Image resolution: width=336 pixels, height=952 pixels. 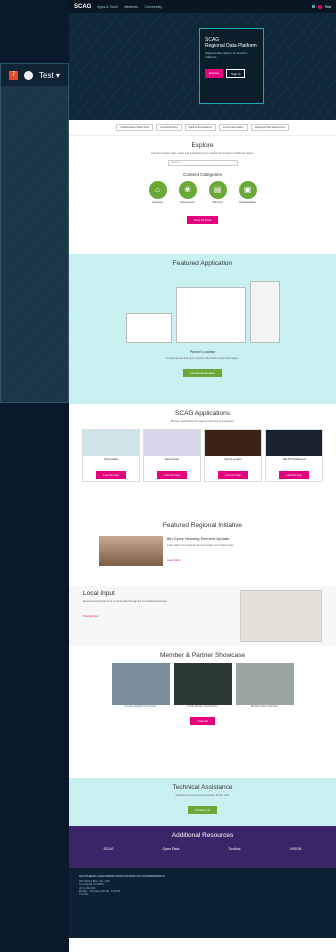 I want to click on apps-title: SCAG Applications, so click(x=202, y=413).